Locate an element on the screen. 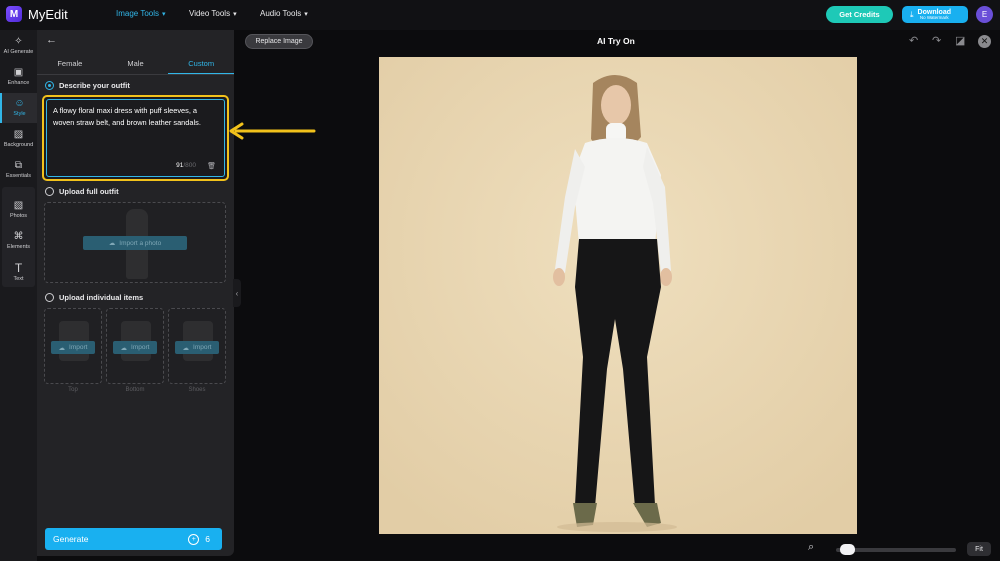 This screenshot has height=561, width=1000. elements-icon: ⌘ is located at coordinates (18, 236).